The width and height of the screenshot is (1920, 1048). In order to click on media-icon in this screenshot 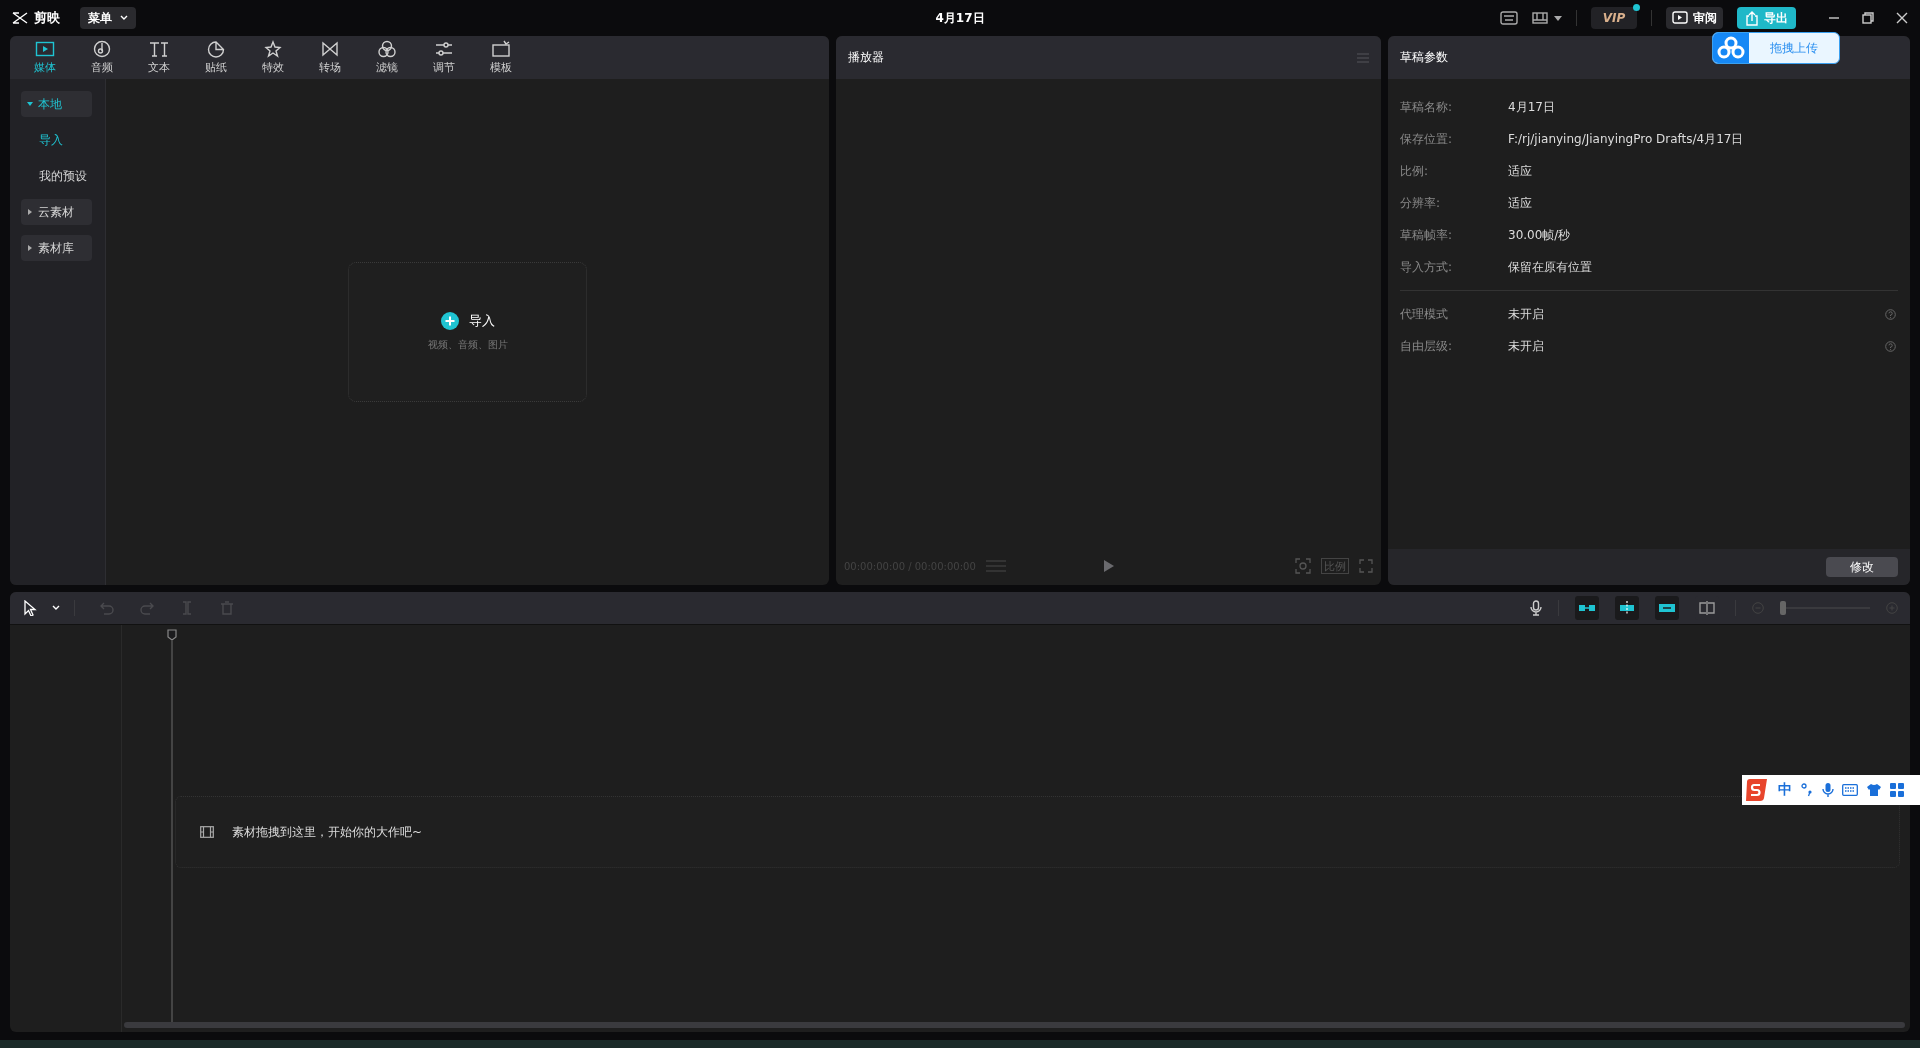, I will do `click(44, 49)`.